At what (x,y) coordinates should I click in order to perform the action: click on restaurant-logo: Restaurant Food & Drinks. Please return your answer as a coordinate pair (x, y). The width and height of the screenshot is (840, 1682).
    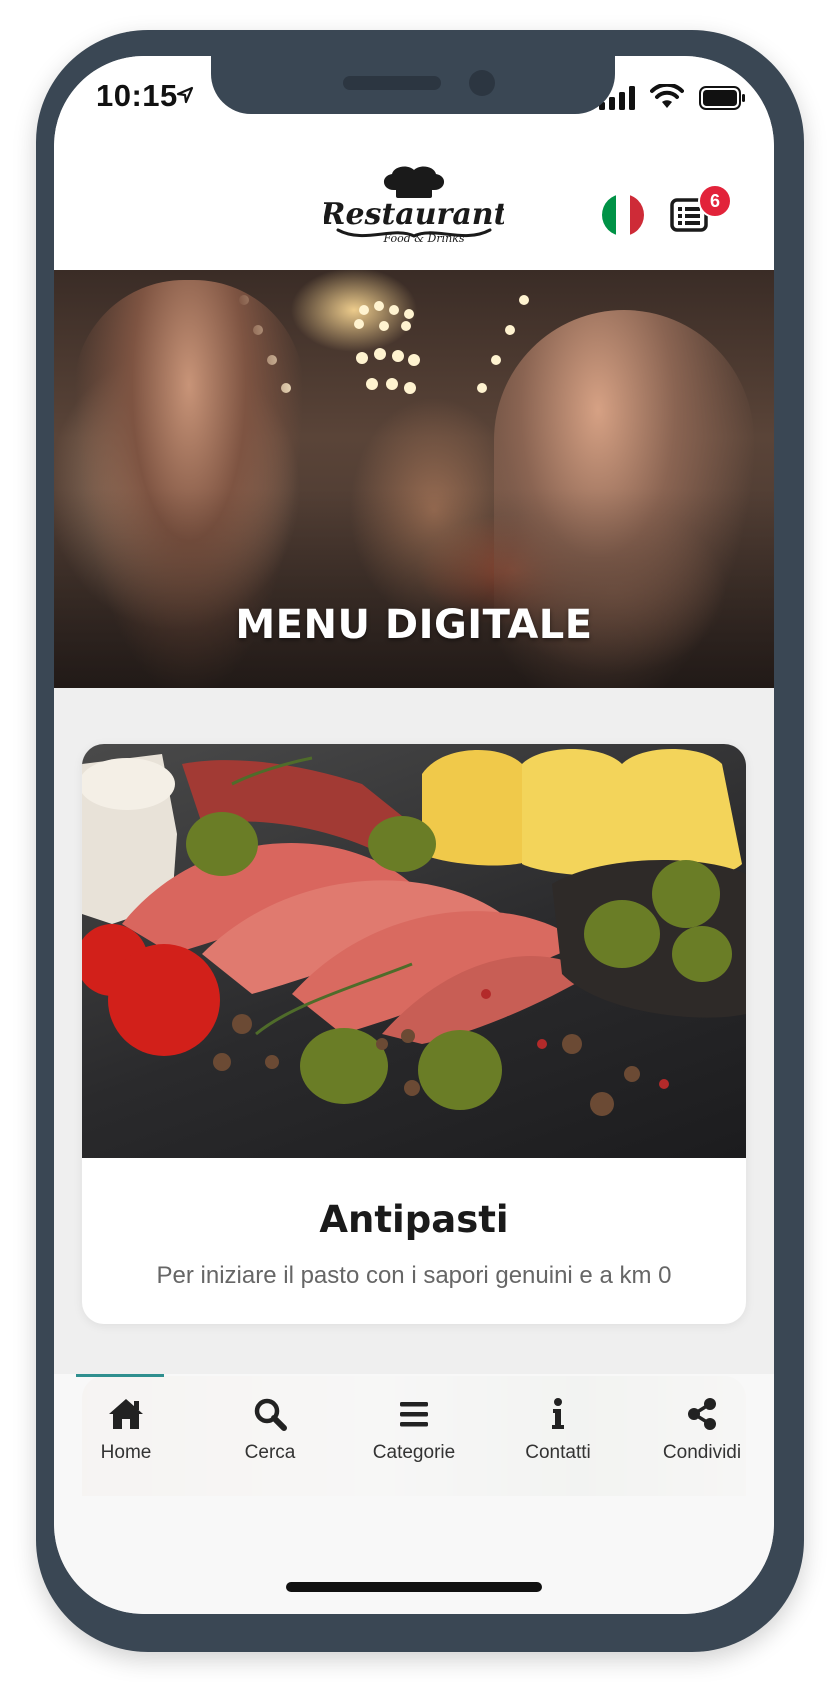
    Looking at the image, I should click on (414, 207).